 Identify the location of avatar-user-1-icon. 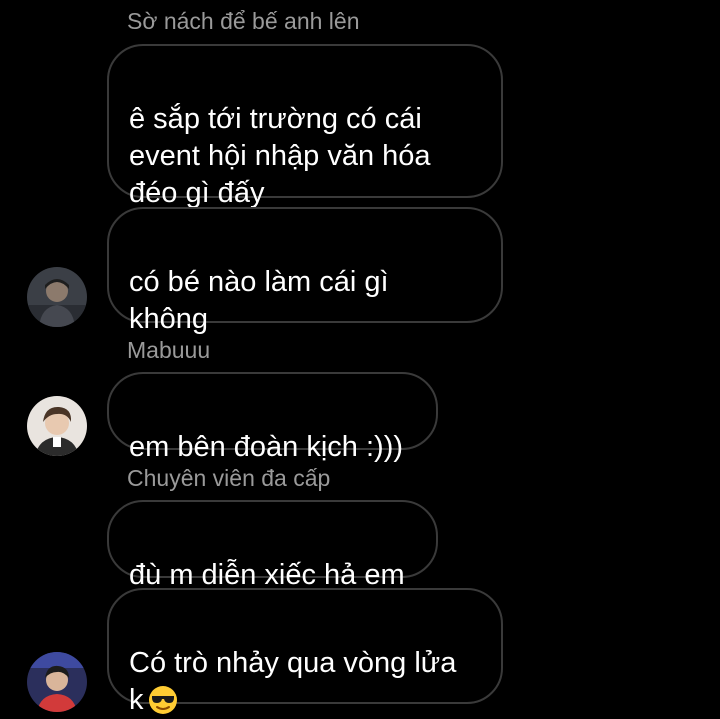
(57, 297).